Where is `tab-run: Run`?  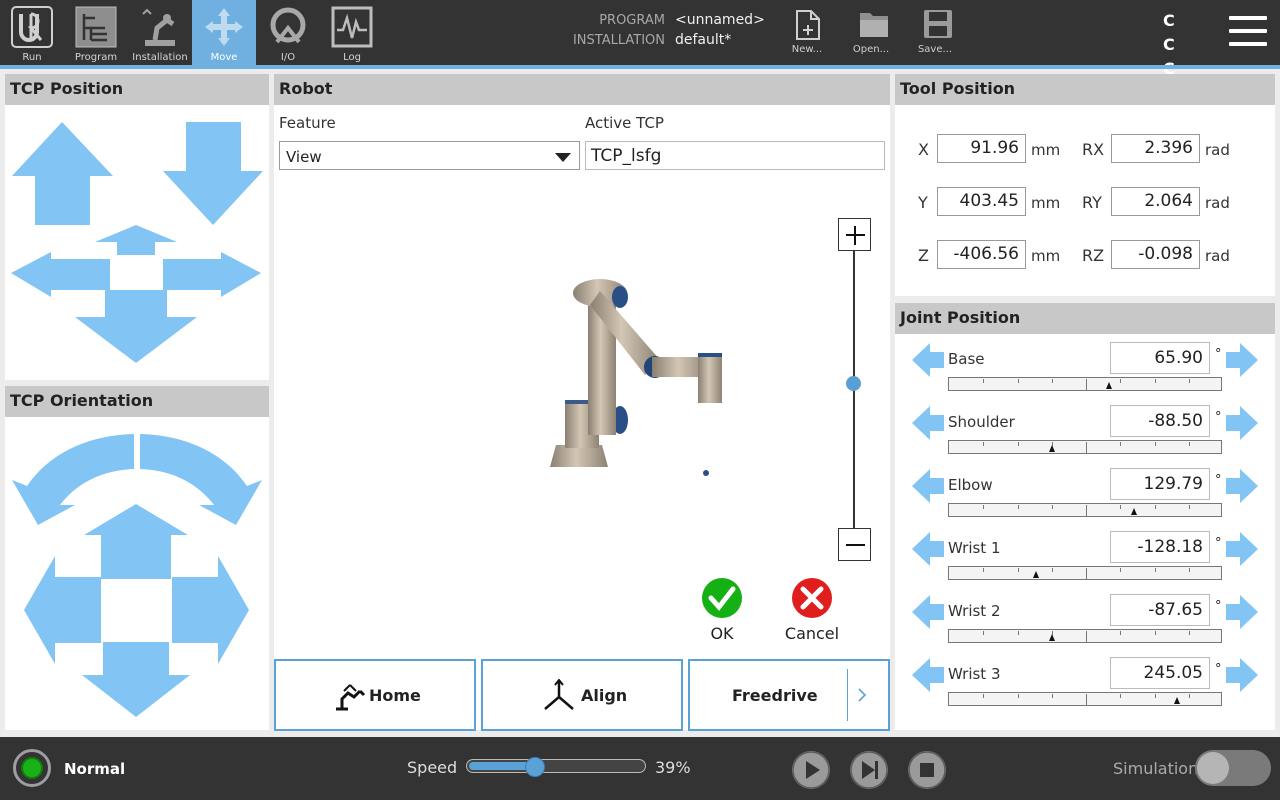 tab-run: Run is located at coordinates (32, 32).